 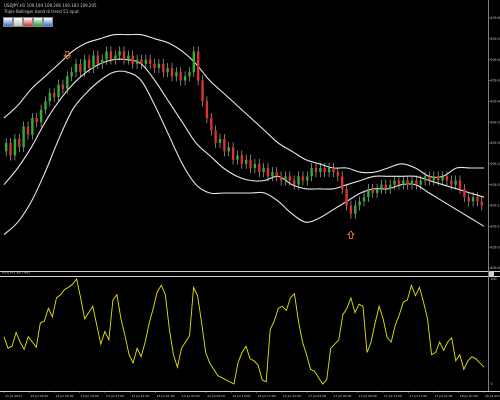 I want to click on time-label: 18 Jul 05:00, so click(x=492, y=396).